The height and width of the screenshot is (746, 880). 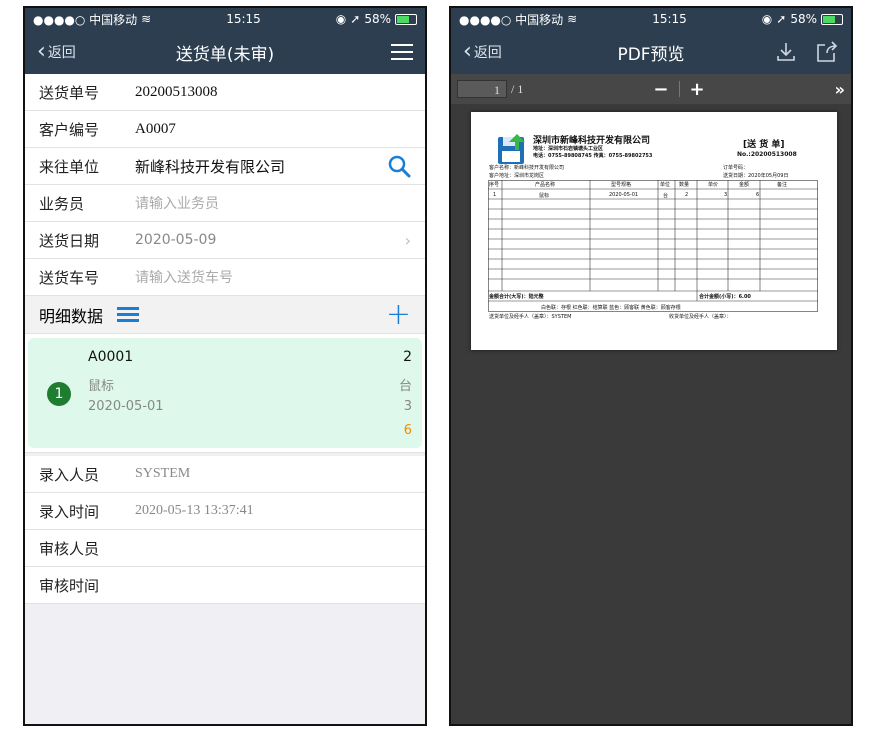 I want to click on section-title: 明细数据, so click(x=71, y=316).